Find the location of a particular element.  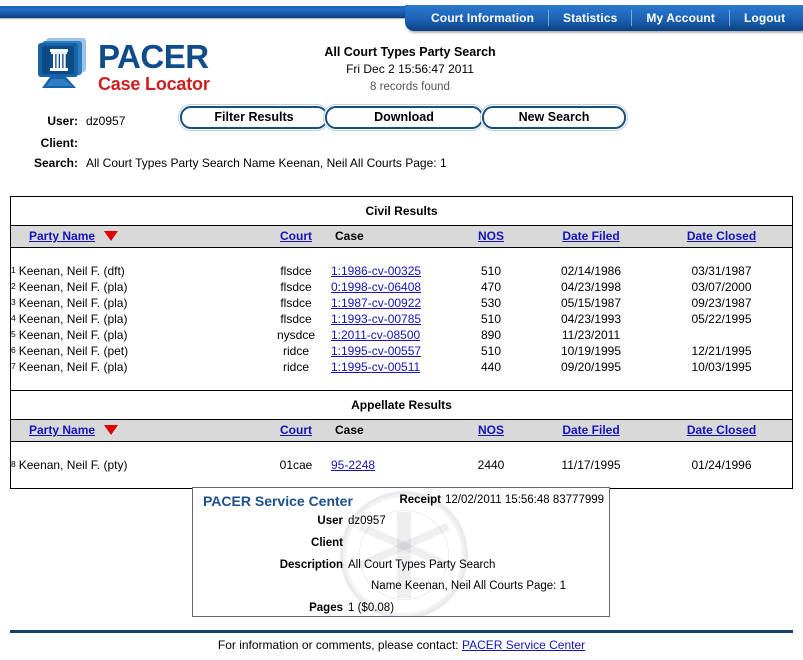

row-number: 8 is located at coordinates (13, 464).